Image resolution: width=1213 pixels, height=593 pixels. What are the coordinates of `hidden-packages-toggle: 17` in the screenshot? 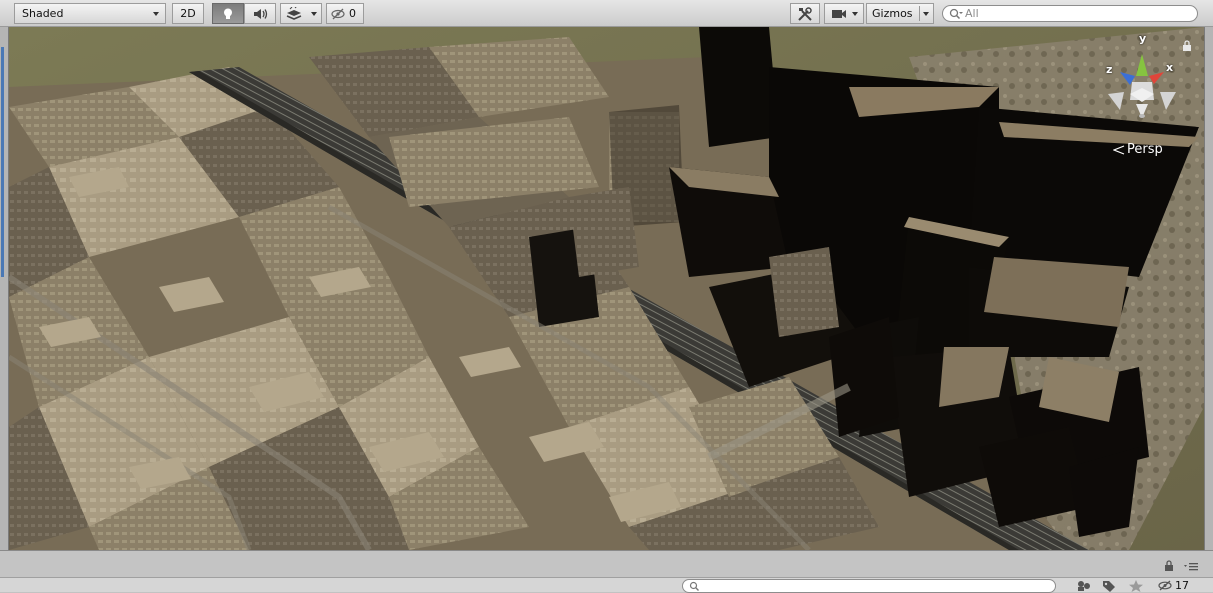 It's located at (1173, 585).